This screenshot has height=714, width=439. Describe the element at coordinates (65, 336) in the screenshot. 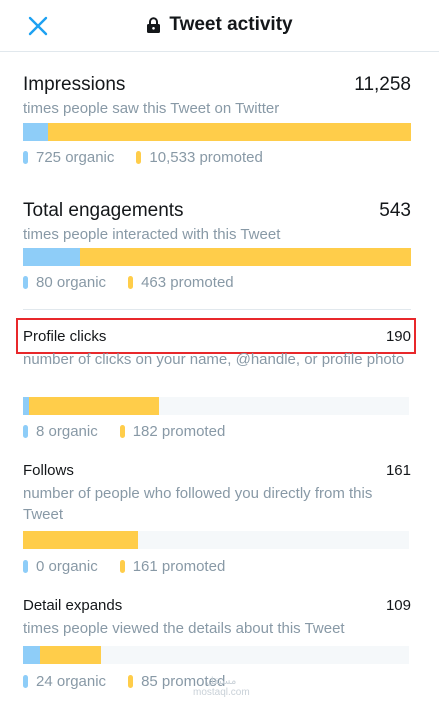

I see `metric-title: Profile clicks` at that location.